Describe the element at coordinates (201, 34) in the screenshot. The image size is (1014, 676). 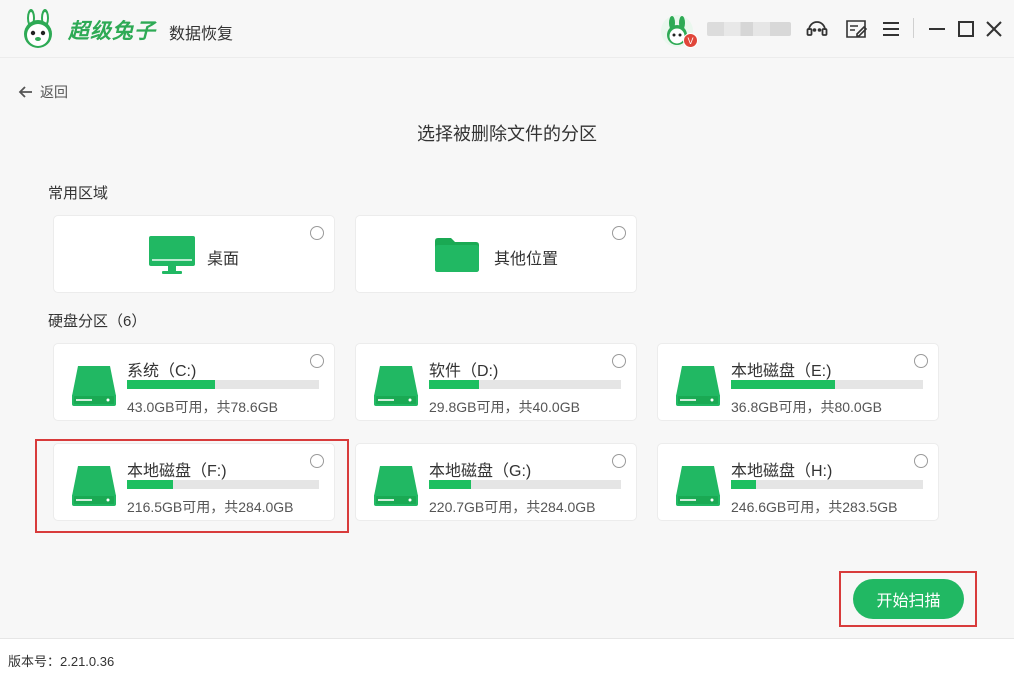
I see `app-subtitle: 数据恢复` at that location.